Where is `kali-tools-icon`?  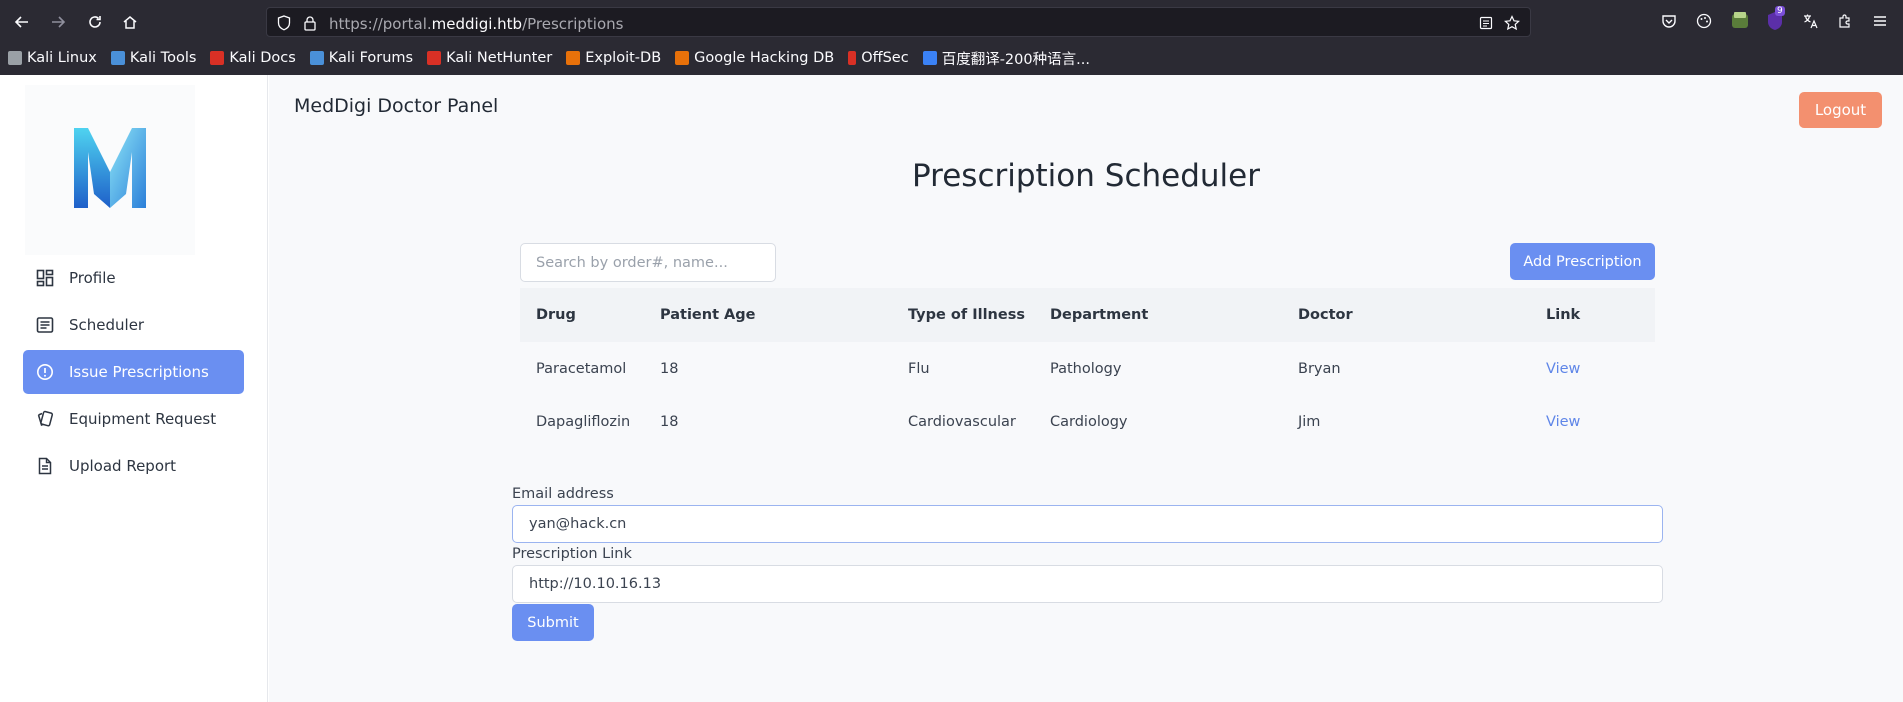
kali-tools-icon is located at coordinates (117, 58).